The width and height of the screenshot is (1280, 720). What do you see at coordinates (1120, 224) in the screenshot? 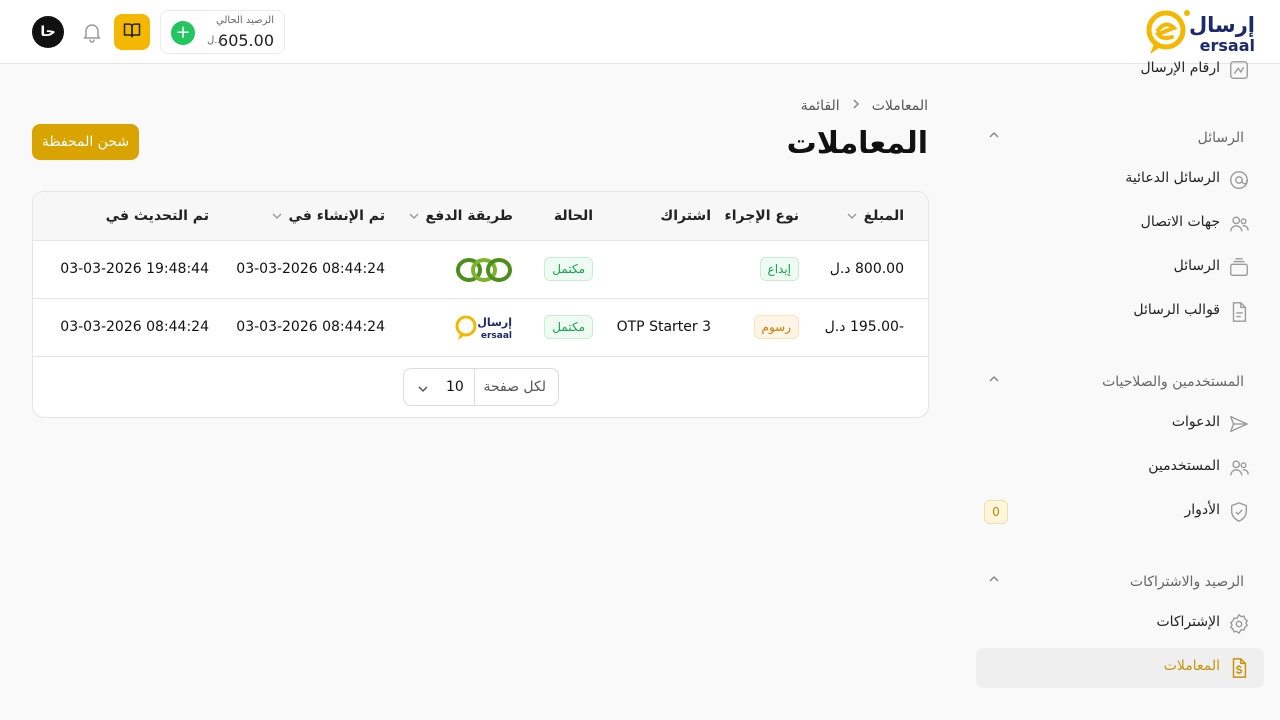
I see `sidebar-item-contacts: جهات الاتصال` at bounding box center [1120, 224].